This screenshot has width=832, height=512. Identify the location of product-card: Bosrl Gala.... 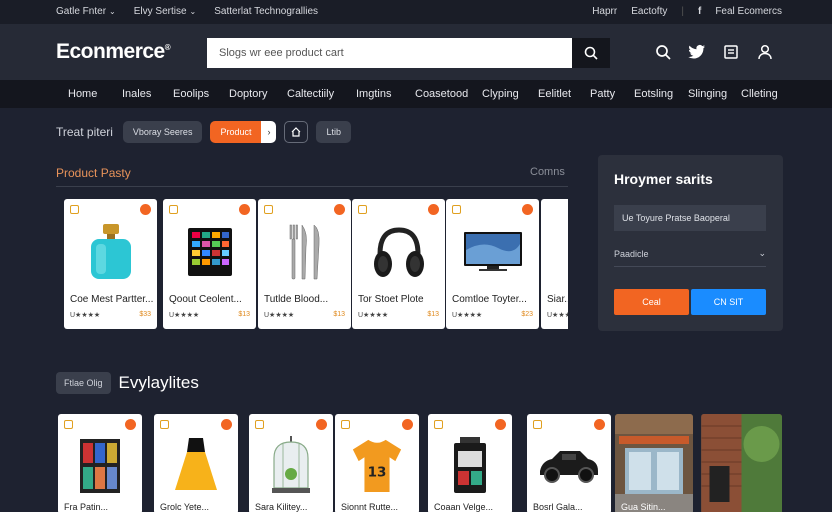
(569, 463).